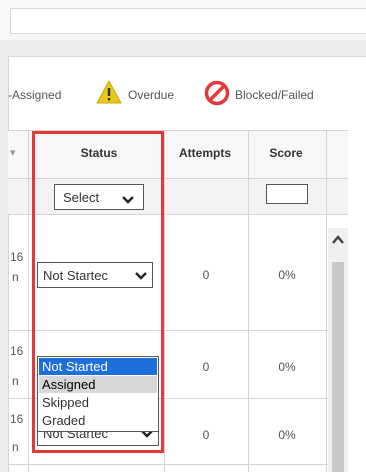 The height and width of the screenshot is (472, 366). What do you see at coordinates (338, 240) in the screenshot?
I see `scroll-up-icon` at bounding box center [338, 240].